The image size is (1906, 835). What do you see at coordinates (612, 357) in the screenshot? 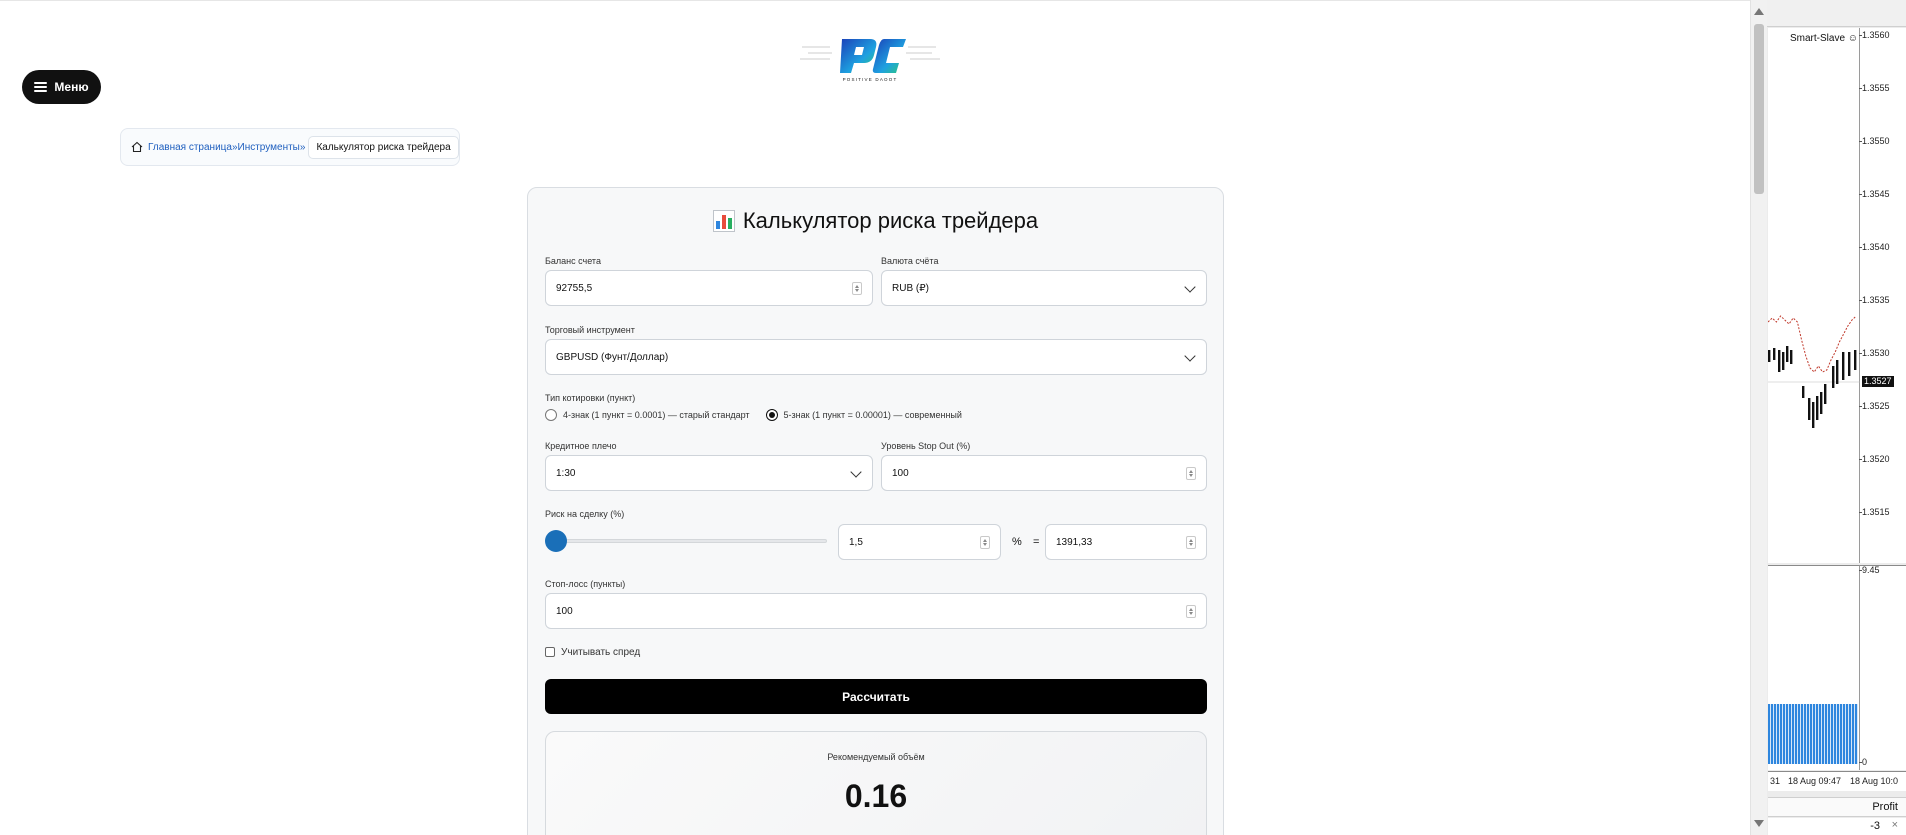
I see `instrument-value: GBPUSD (Фунт/Доллар)` at bounding box center [612, 357].